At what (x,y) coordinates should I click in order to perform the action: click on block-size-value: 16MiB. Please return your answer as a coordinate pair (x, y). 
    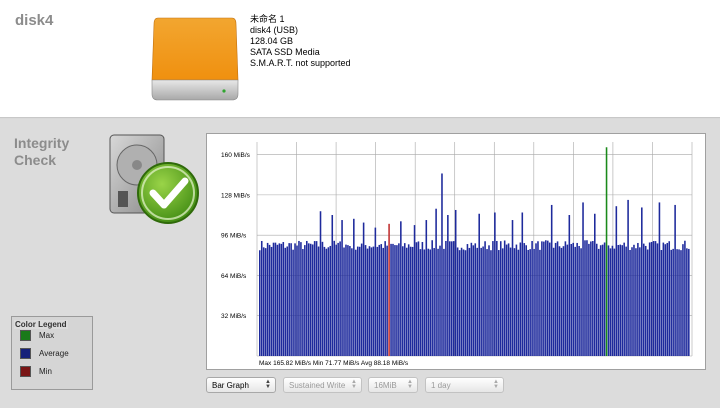
    Looking at the image, I should click on (385, 385).